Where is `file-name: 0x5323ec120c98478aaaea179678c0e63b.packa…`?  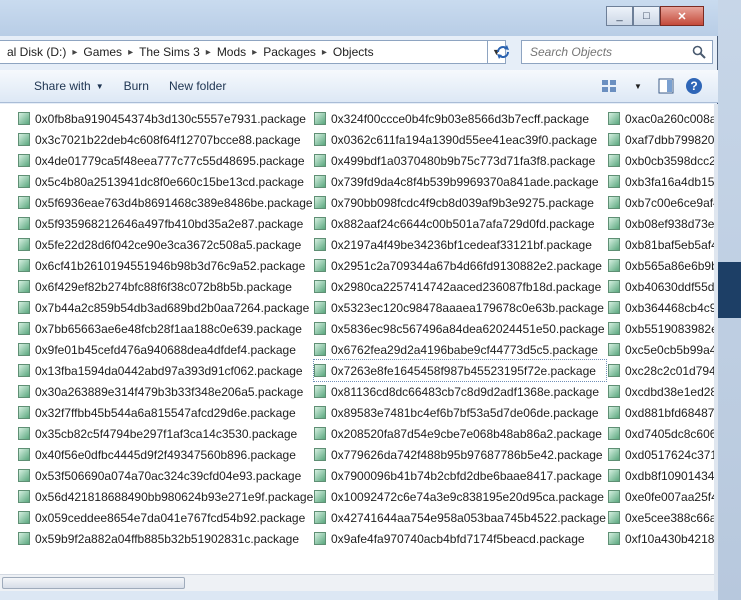 file-name: 0x5323ec120c98478aaaea179678c0e63b.packa… is located at coordinates (467, 307).